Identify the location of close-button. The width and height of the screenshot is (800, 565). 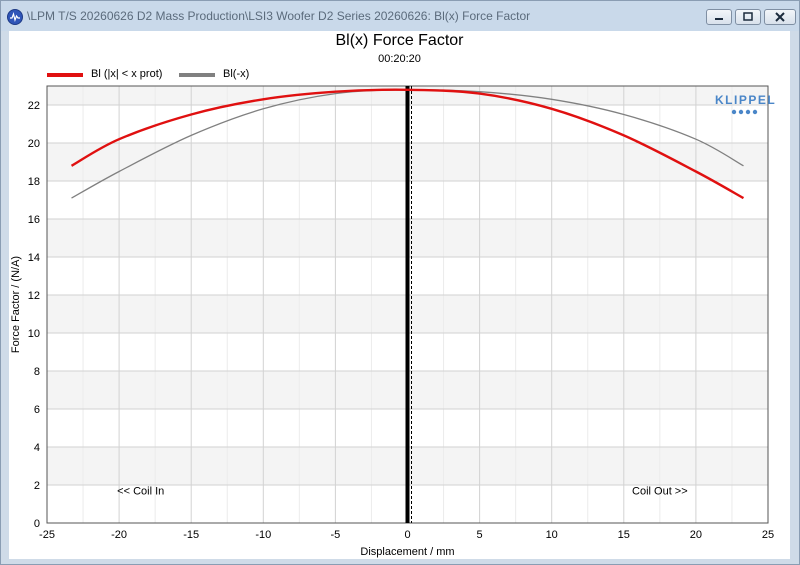
(780, 17).